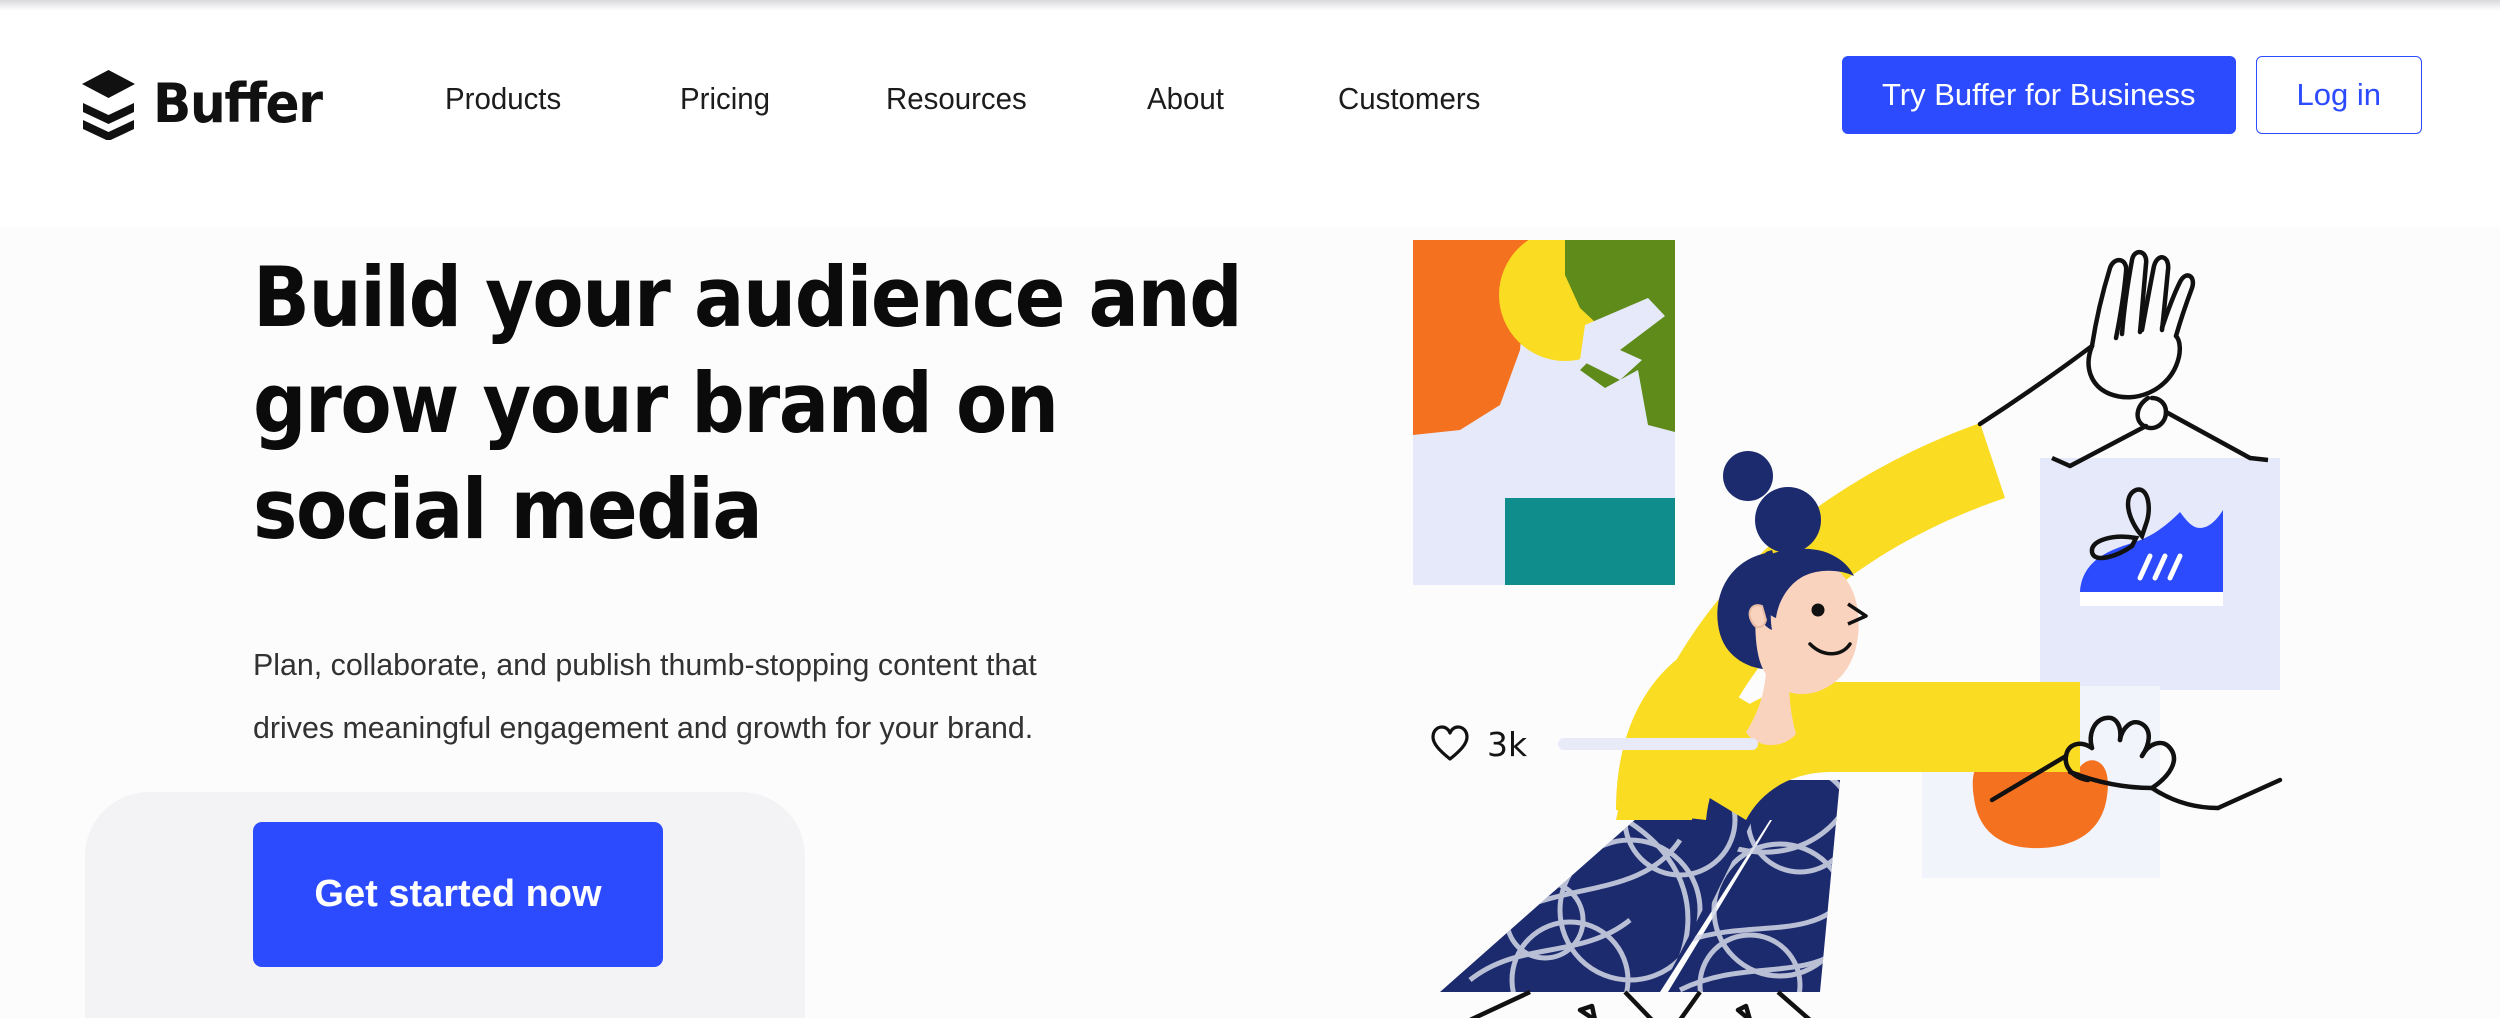 The image size is (2500, 1018). What do you see at coordinates (2338, 95) in the screenshot?
I see `log-in-button: Log in` at bounding box center [2338, 95].